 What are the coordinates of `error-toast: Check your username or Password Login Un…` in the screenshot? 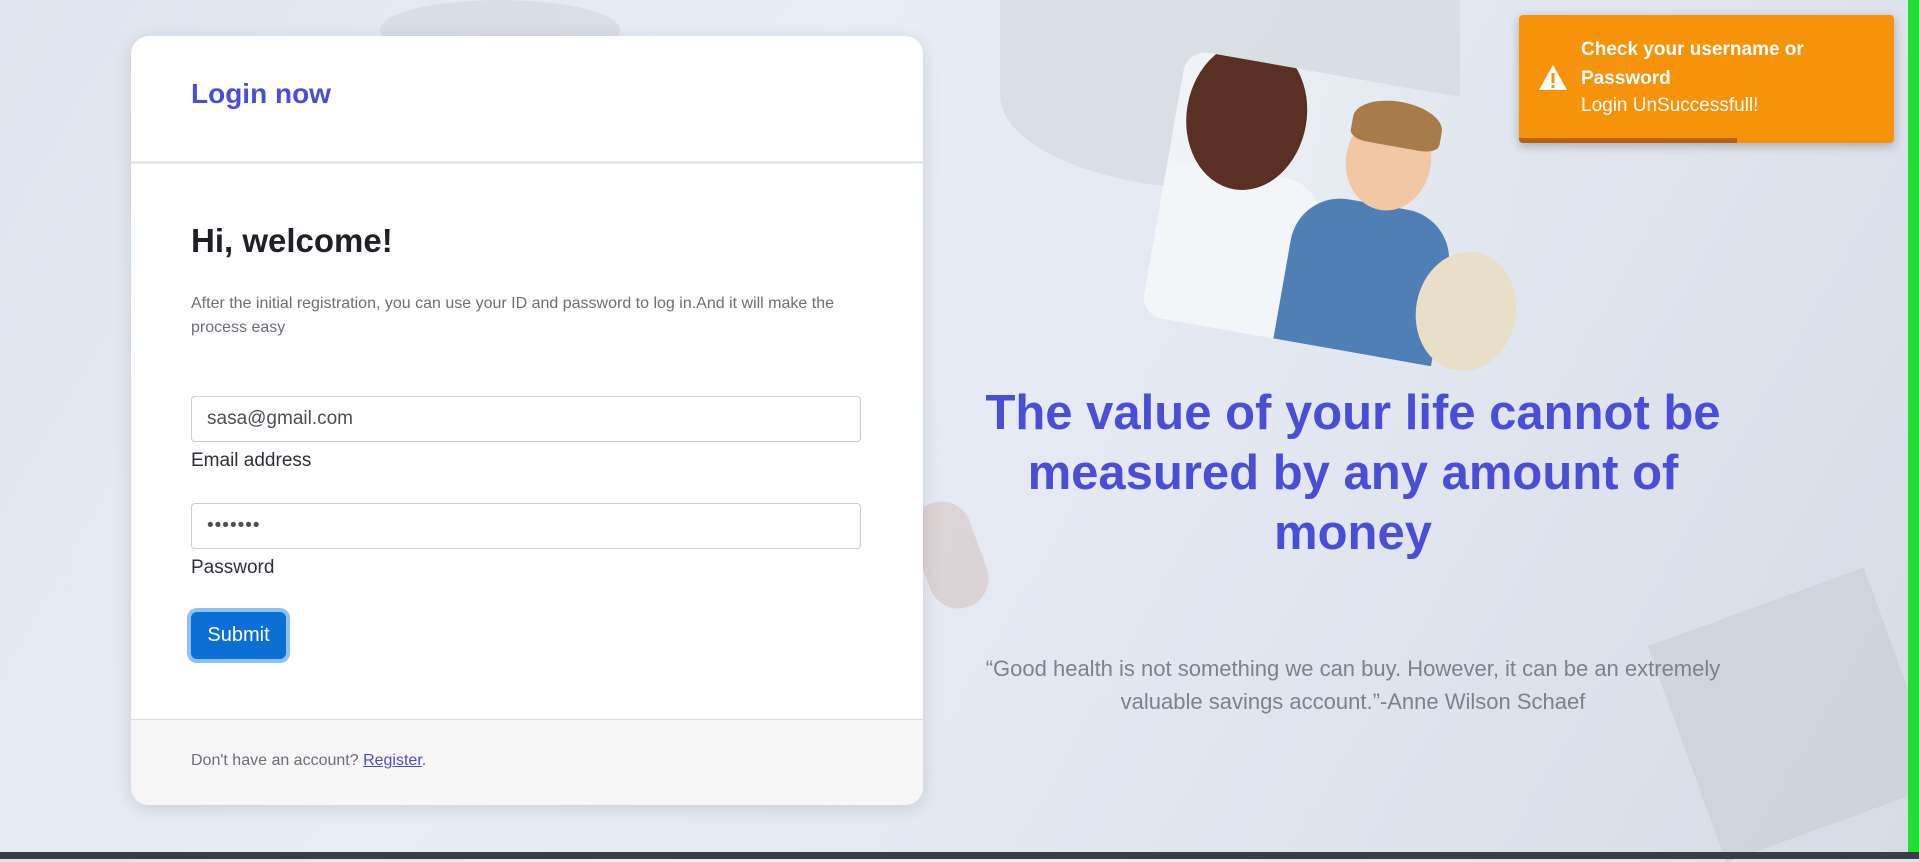 It's located at (1706, 79).